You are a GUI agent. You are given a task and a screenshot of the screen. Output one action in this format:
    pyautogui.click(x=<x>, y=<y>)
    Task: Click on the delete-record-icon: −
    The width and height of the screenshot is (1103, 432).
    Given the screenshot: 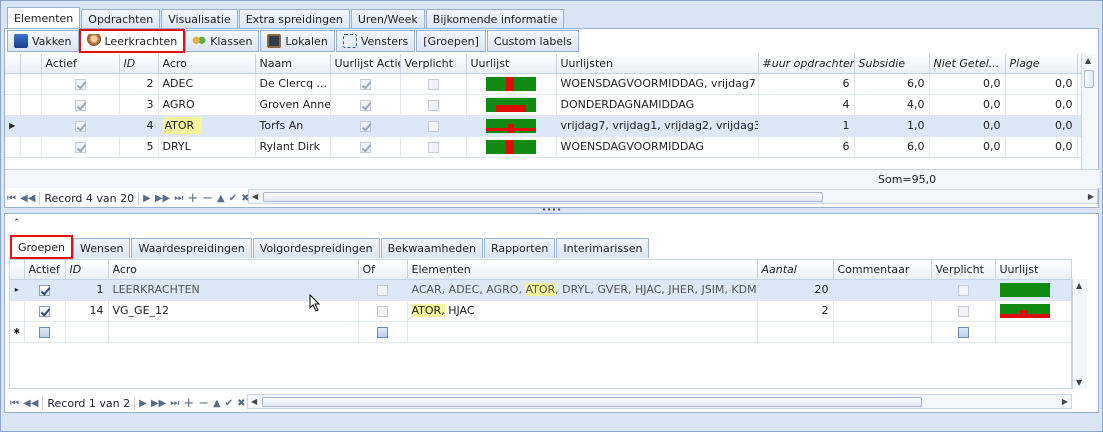 What is the action you would take?
    pyautogui.click(x=207, y=198)
    